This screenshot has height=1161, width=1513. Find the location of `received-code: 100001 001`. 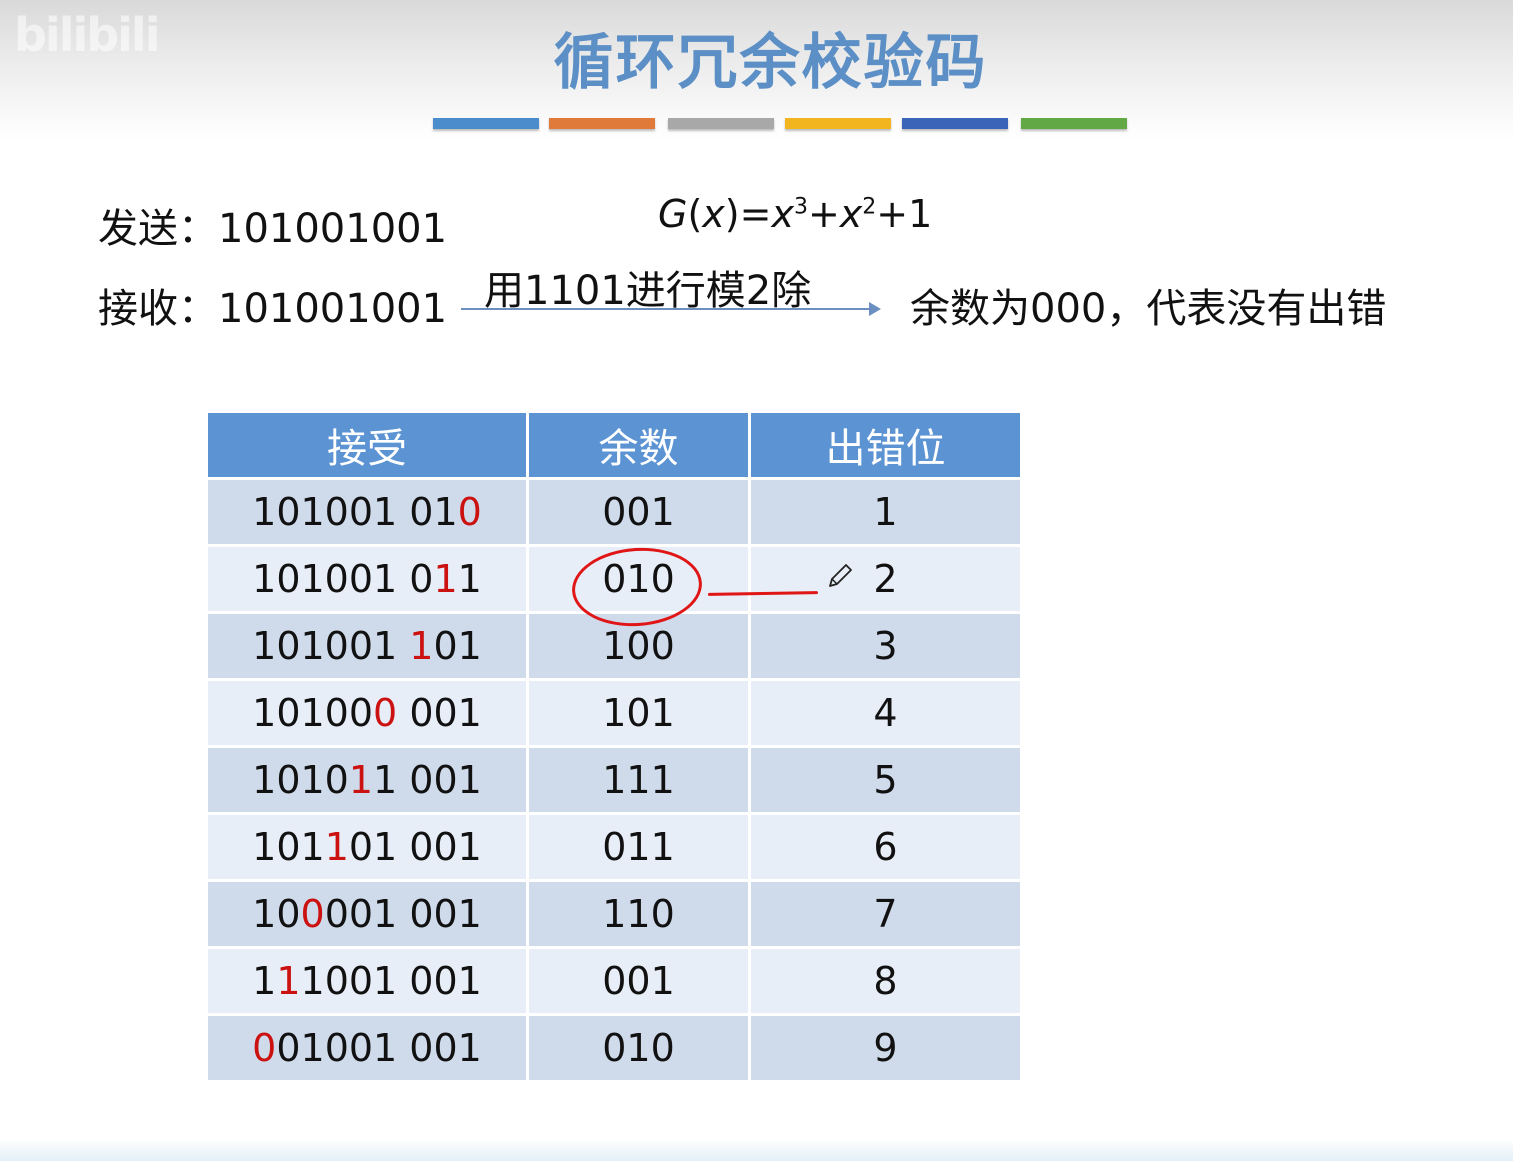

received-code: 100001 001 is located at coordinates (367, 914).